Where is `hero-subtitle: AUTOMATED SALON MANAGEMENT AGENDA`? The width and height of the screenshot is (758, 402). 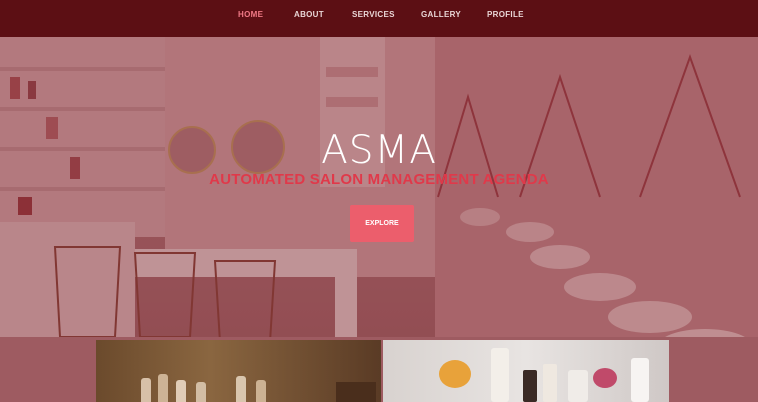 hero-subtitle: AUTOMATED SALON MANAGEMENT AGENDA is located at coordinates (379, 179).